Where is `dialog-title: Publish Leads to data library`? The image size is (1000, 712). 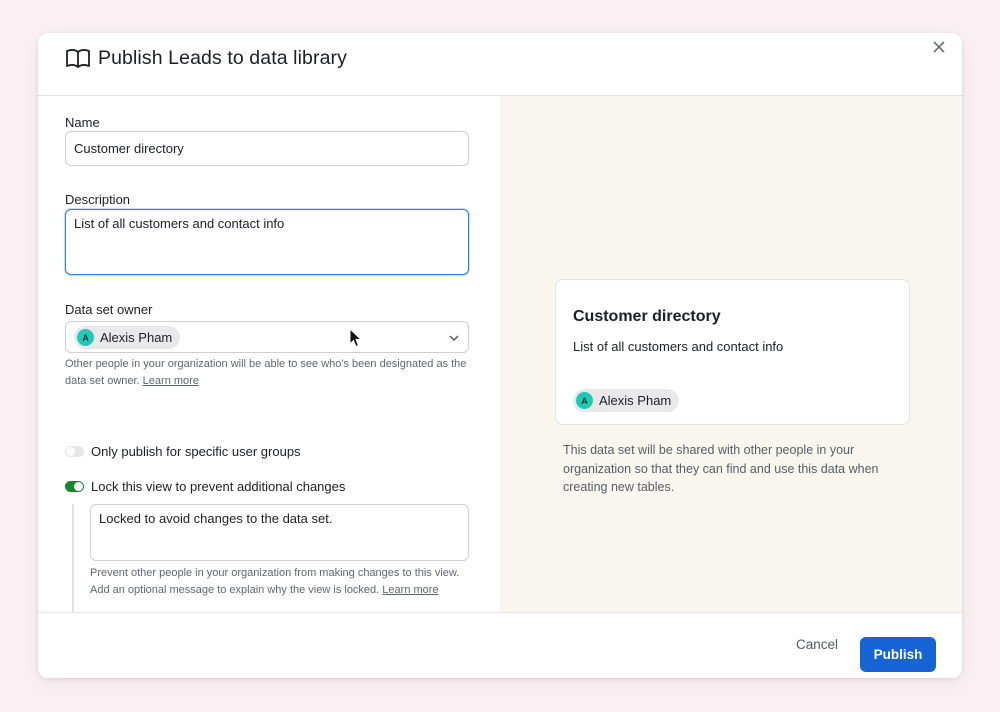
dialog-title: Publish Leads to data library is located at coordinates (222, 58).